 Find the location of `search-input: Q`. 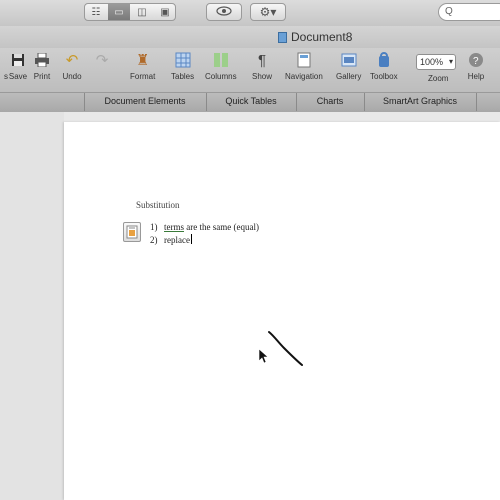

search-input: Q is located at coordinates (469, 12).